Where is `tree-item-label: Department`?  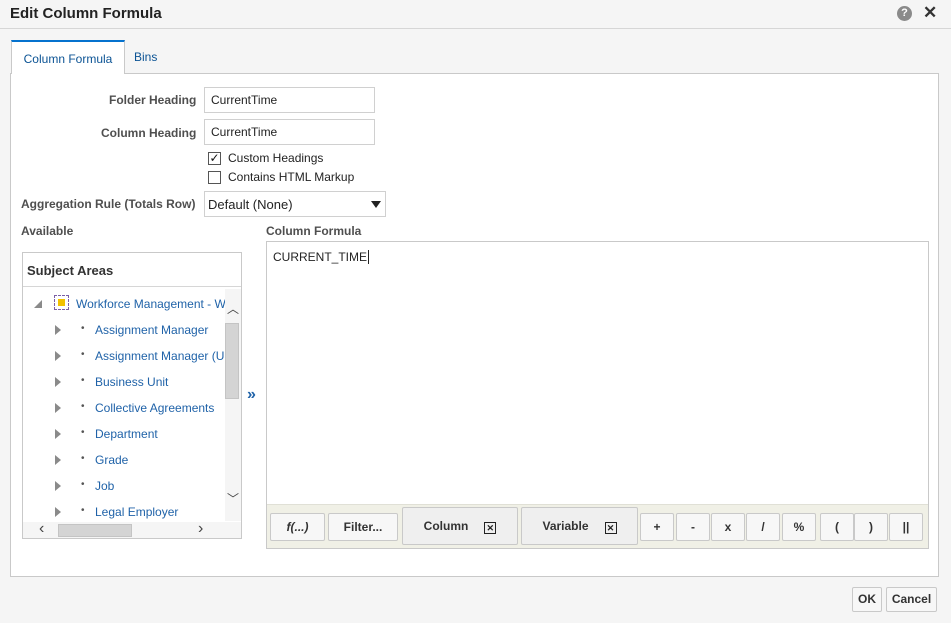
tree-item-label: Department is located at coordinates (126, 434).